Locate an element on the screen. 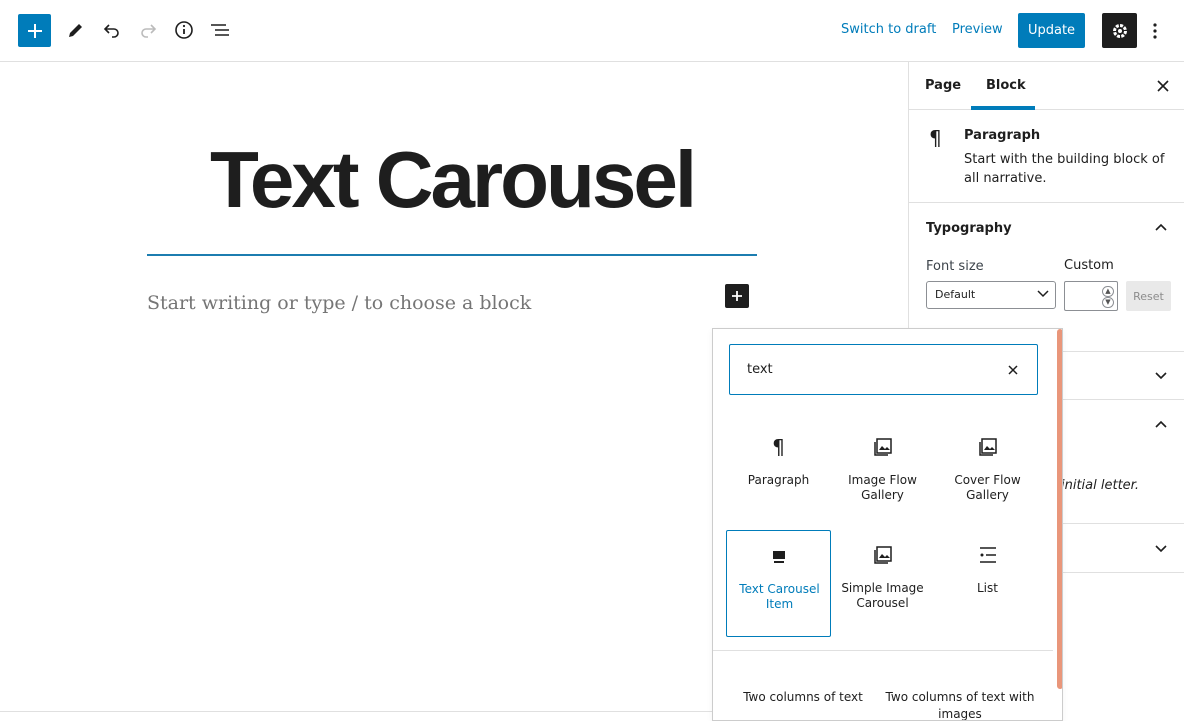 This screenshot has height=721, width=1184. info-icon is located at coordinates (184, 30).